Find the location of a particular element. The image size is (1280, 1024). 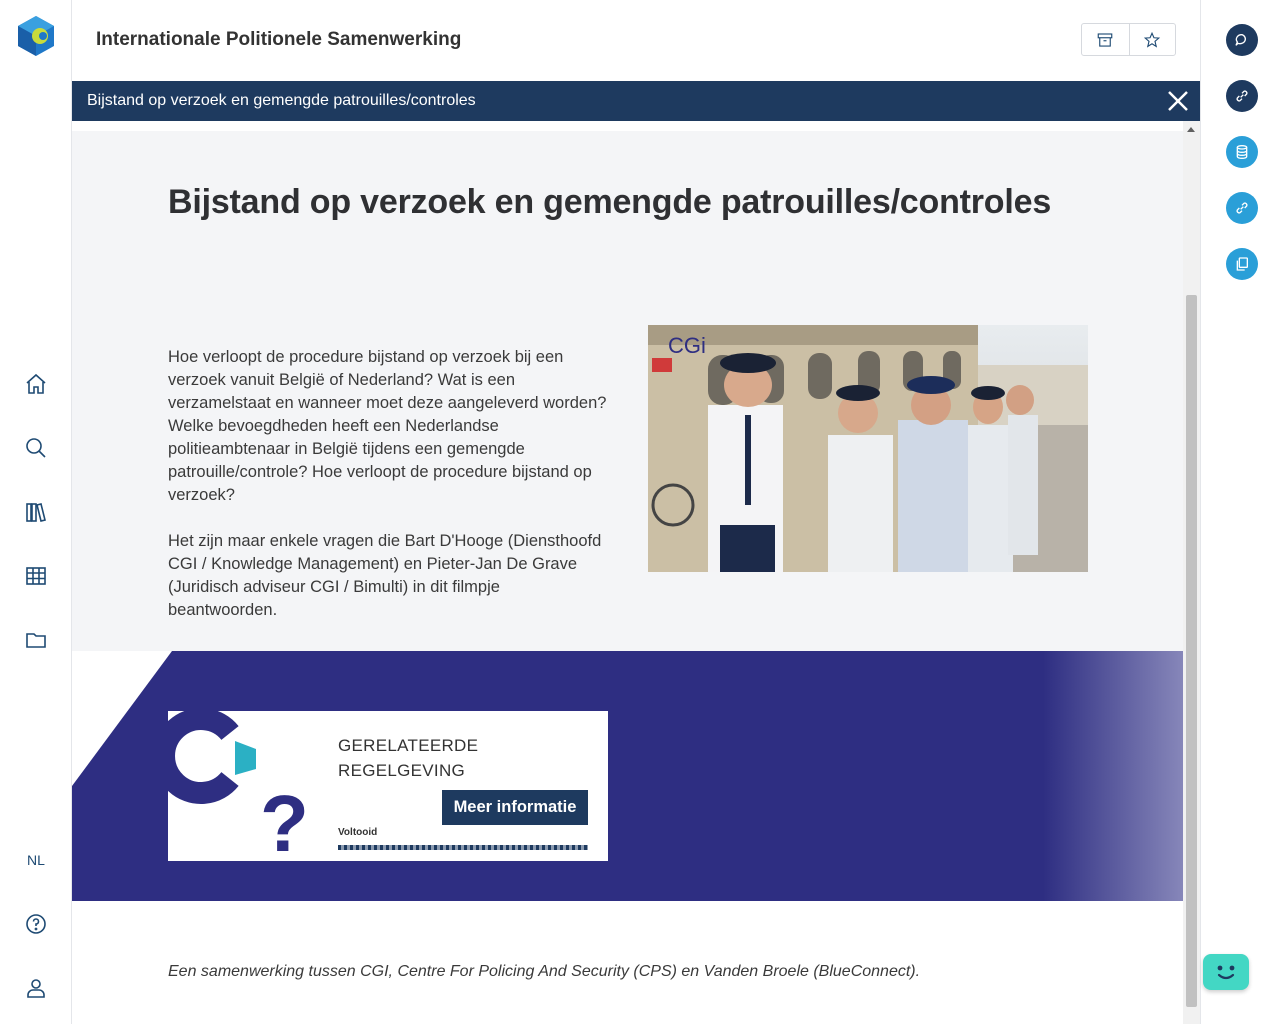

copy-icon is located at coordinates (1242, 264).